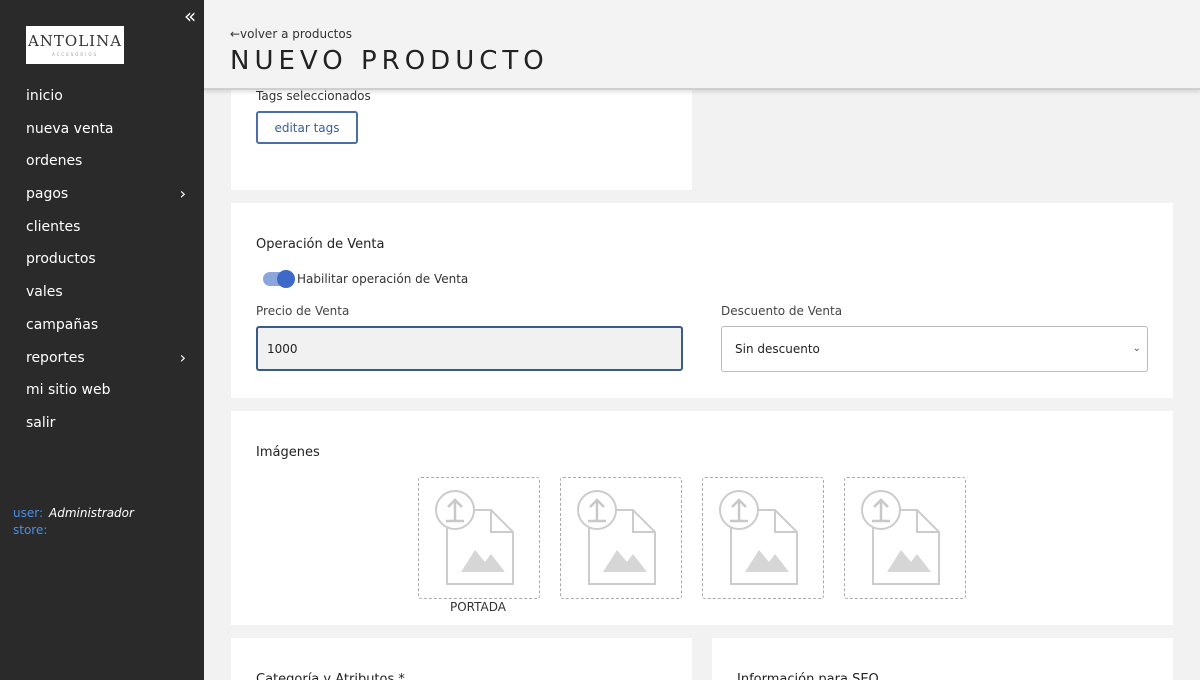 The height and width of the screenshot is (680, 1200). I want to click on sidebar-item-inicio: inicio, so click(102, 96).